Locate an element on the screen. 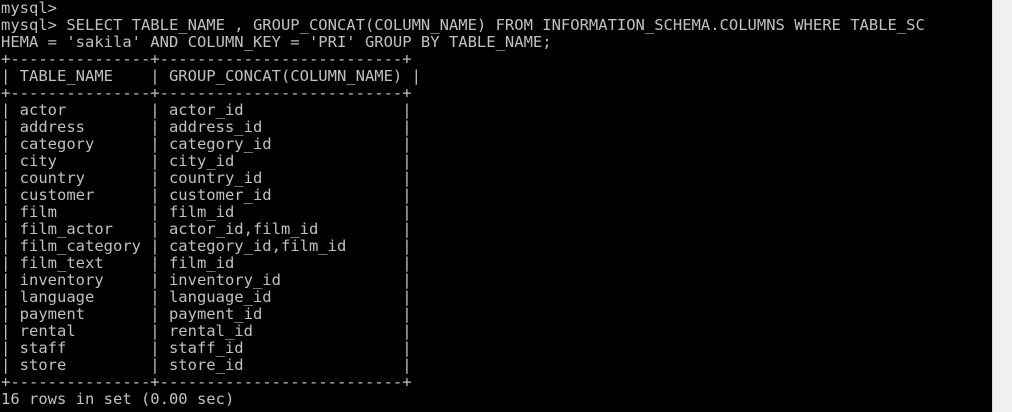  vertical-scrollbar is located at coordinates (1002, 206).